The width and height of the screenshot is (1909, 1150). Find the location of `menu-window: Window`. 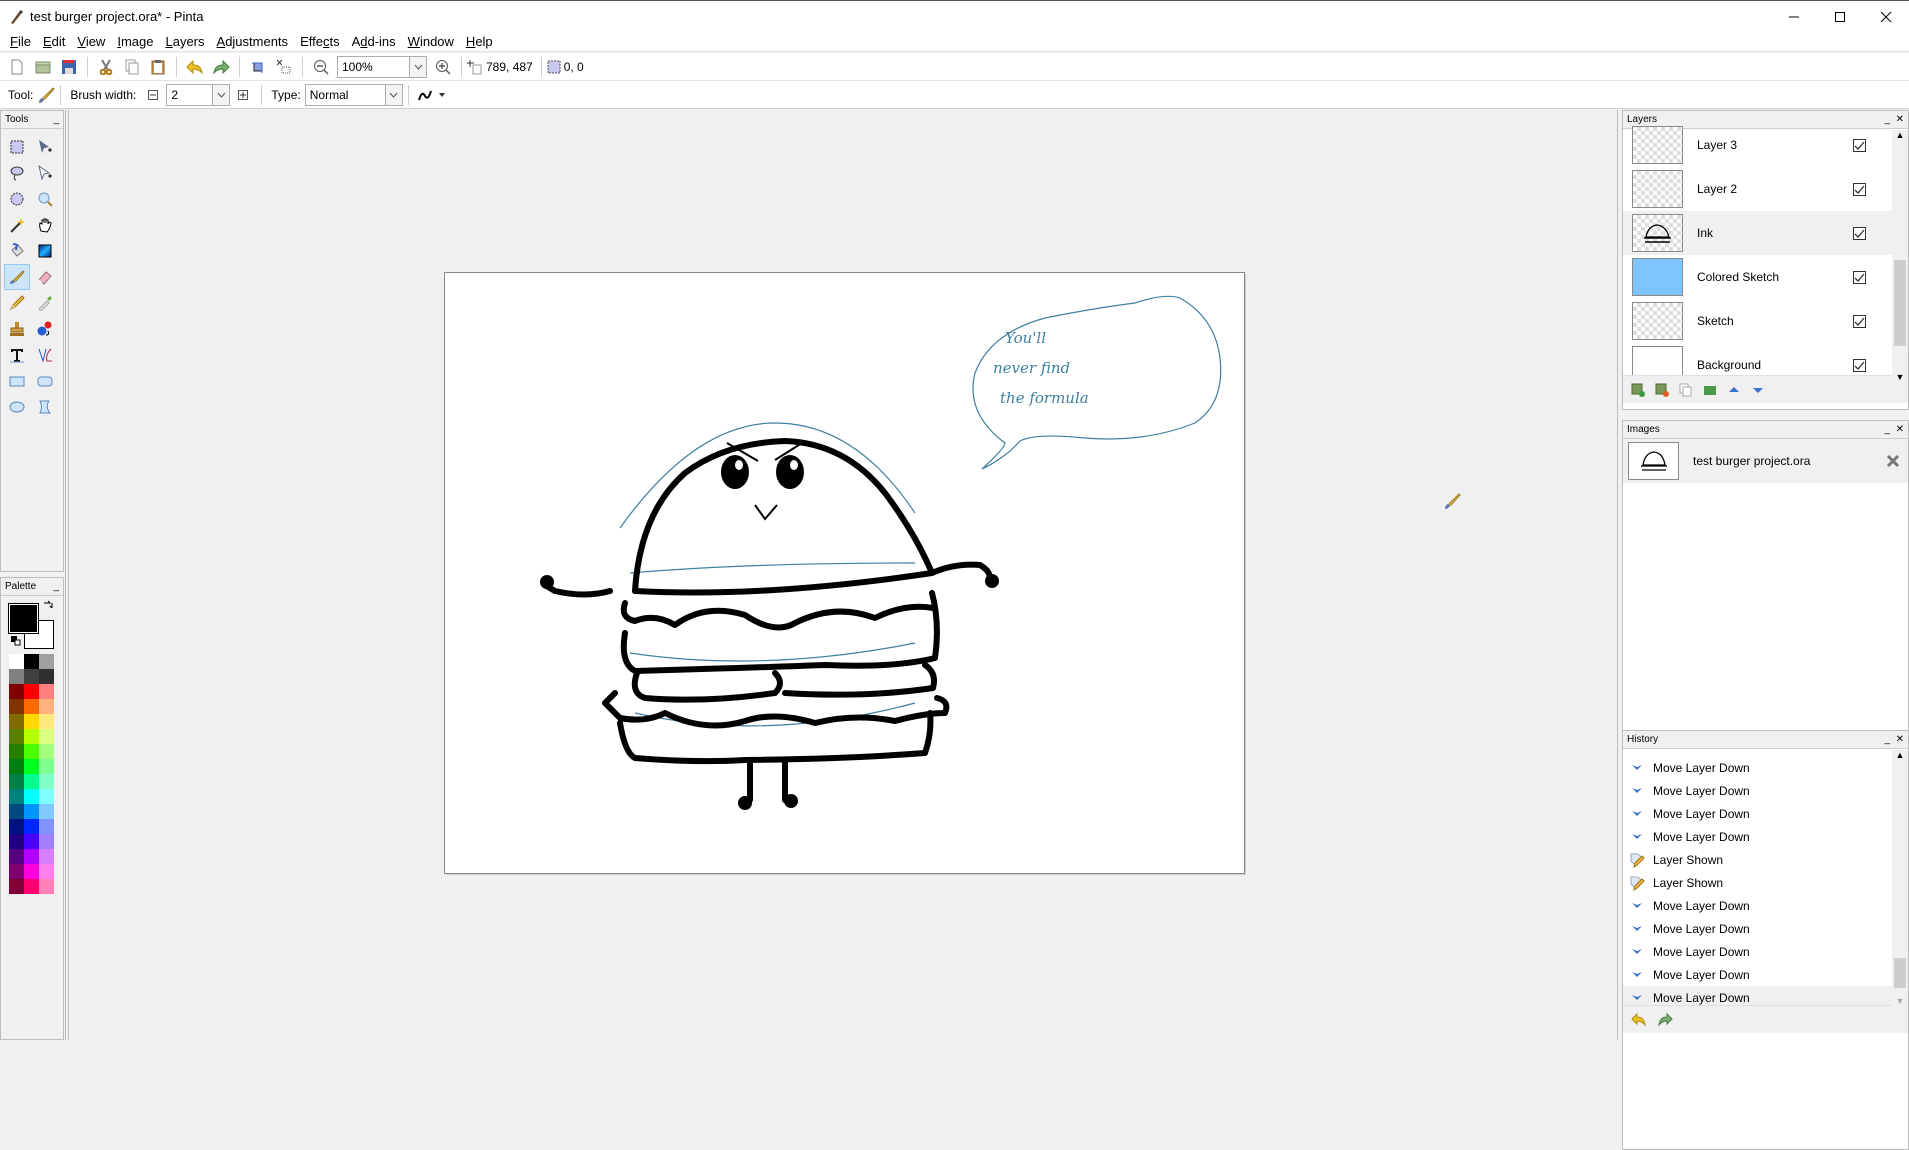

menu-window: Window is located at coordinates (431, 41).